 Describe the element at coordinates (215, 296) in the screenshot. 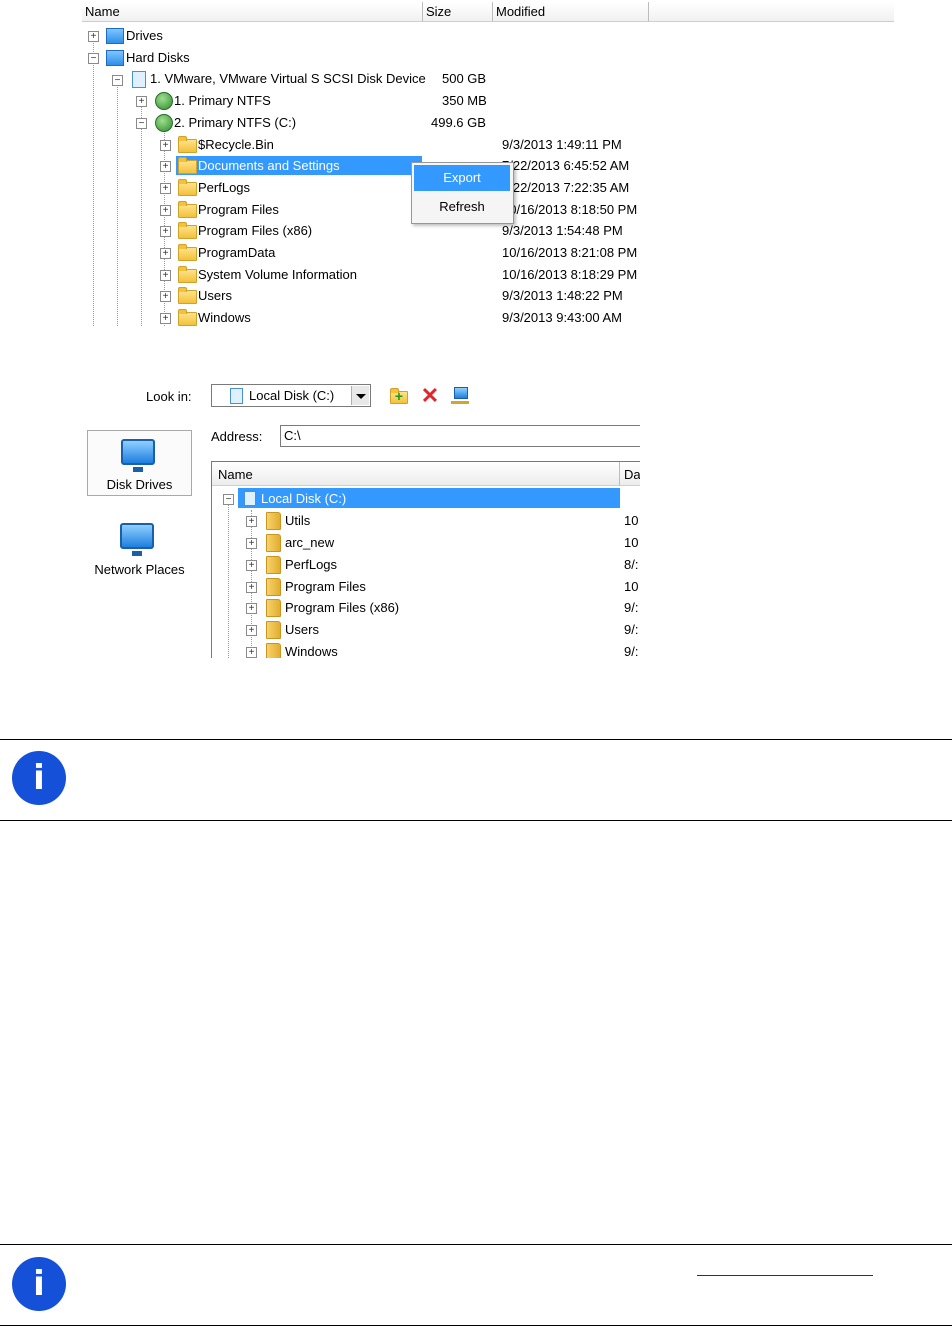

I see `tree-node-folder: Users` at that location.